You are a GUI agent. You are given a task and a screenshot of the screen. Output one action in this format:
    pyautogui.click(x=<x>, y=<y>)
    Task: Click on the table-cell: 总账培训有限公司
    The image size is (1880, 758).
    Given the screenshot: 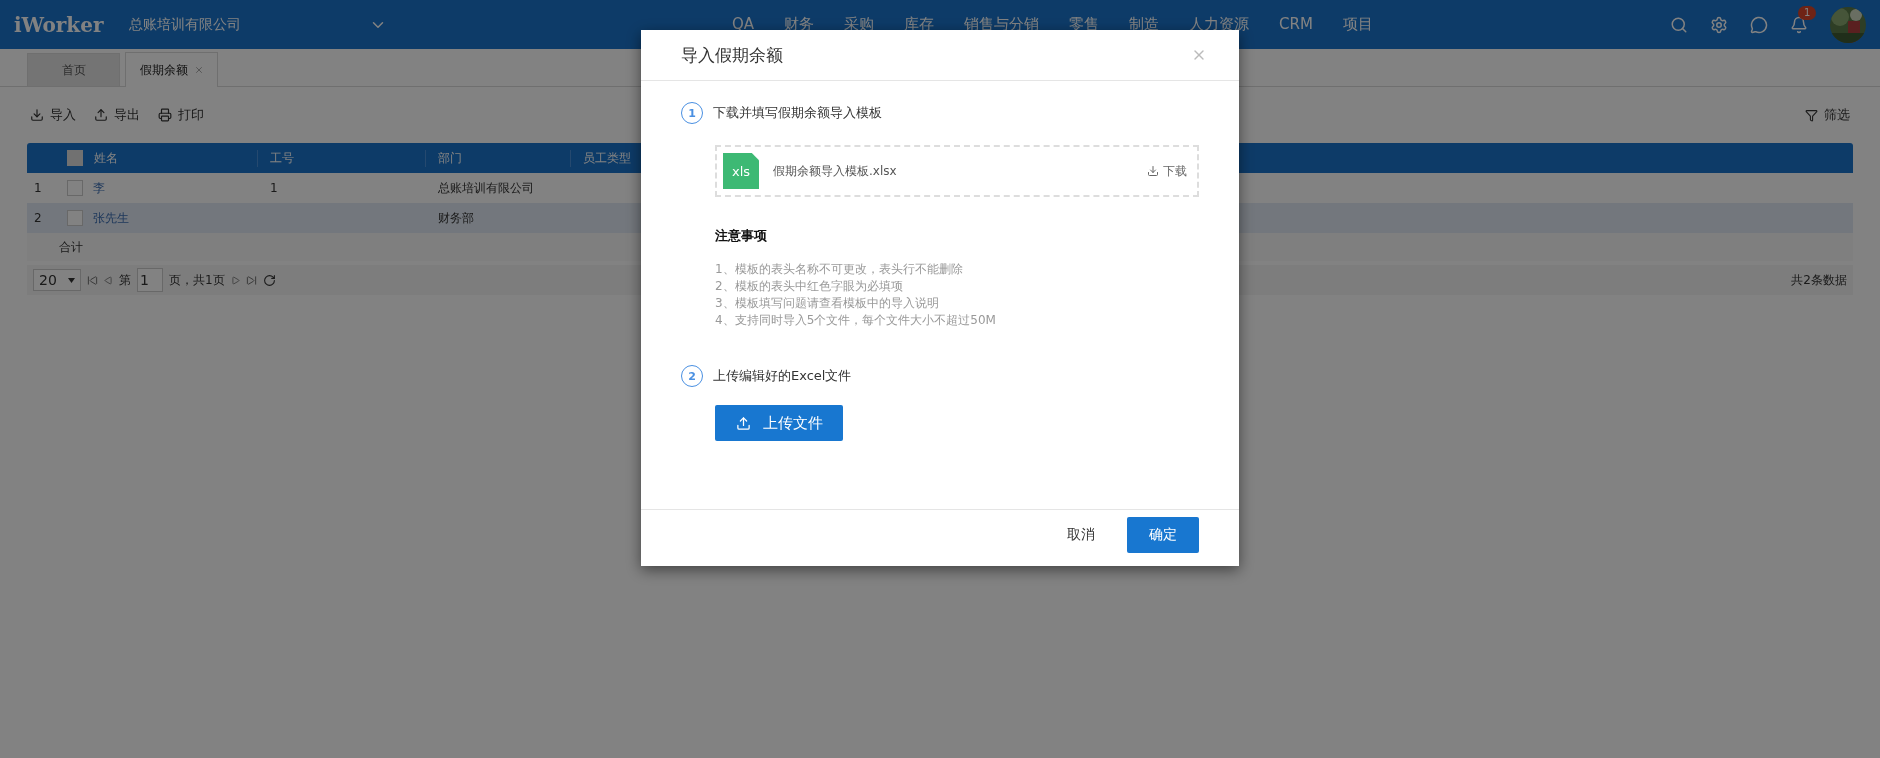 What is the action you would take?
    pyautogui.click(x=486, y=187)
    